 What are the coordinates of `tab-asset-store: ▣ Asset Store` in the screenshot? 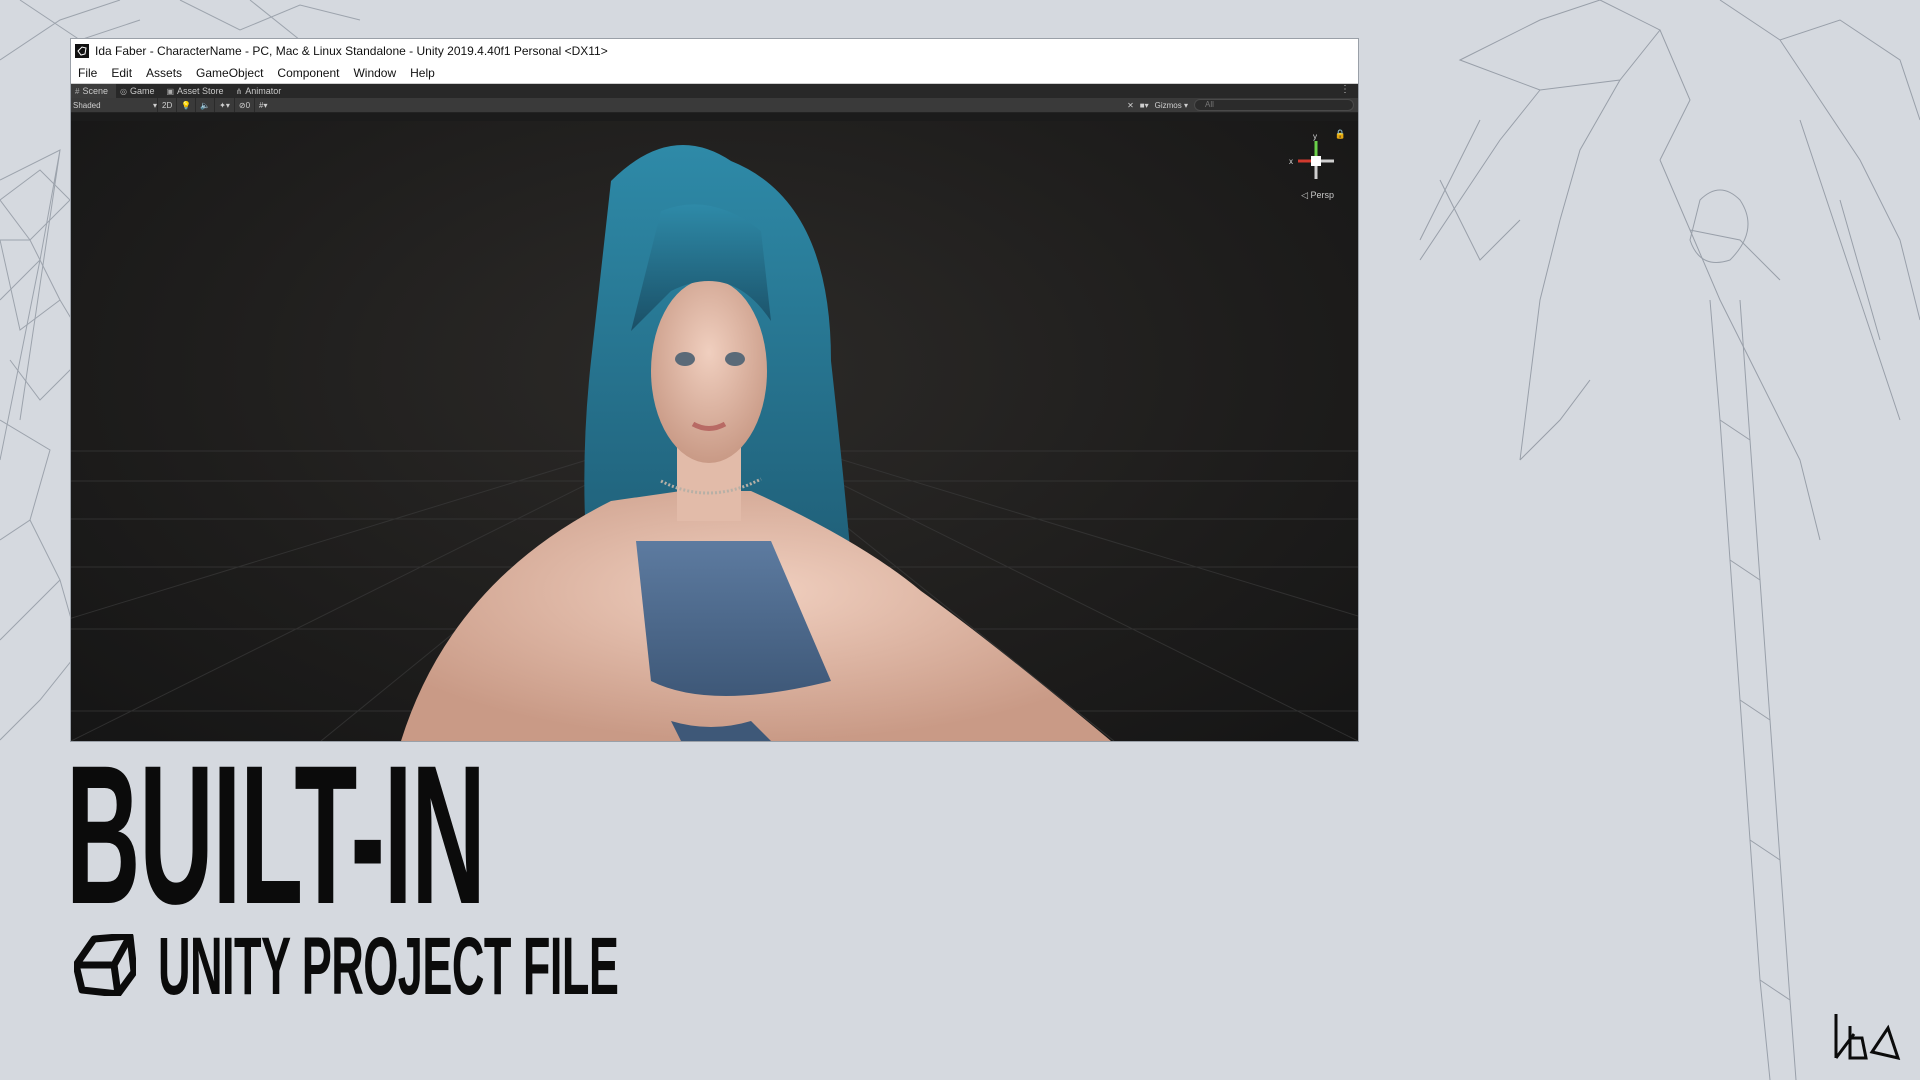 It's located at (196, 91).